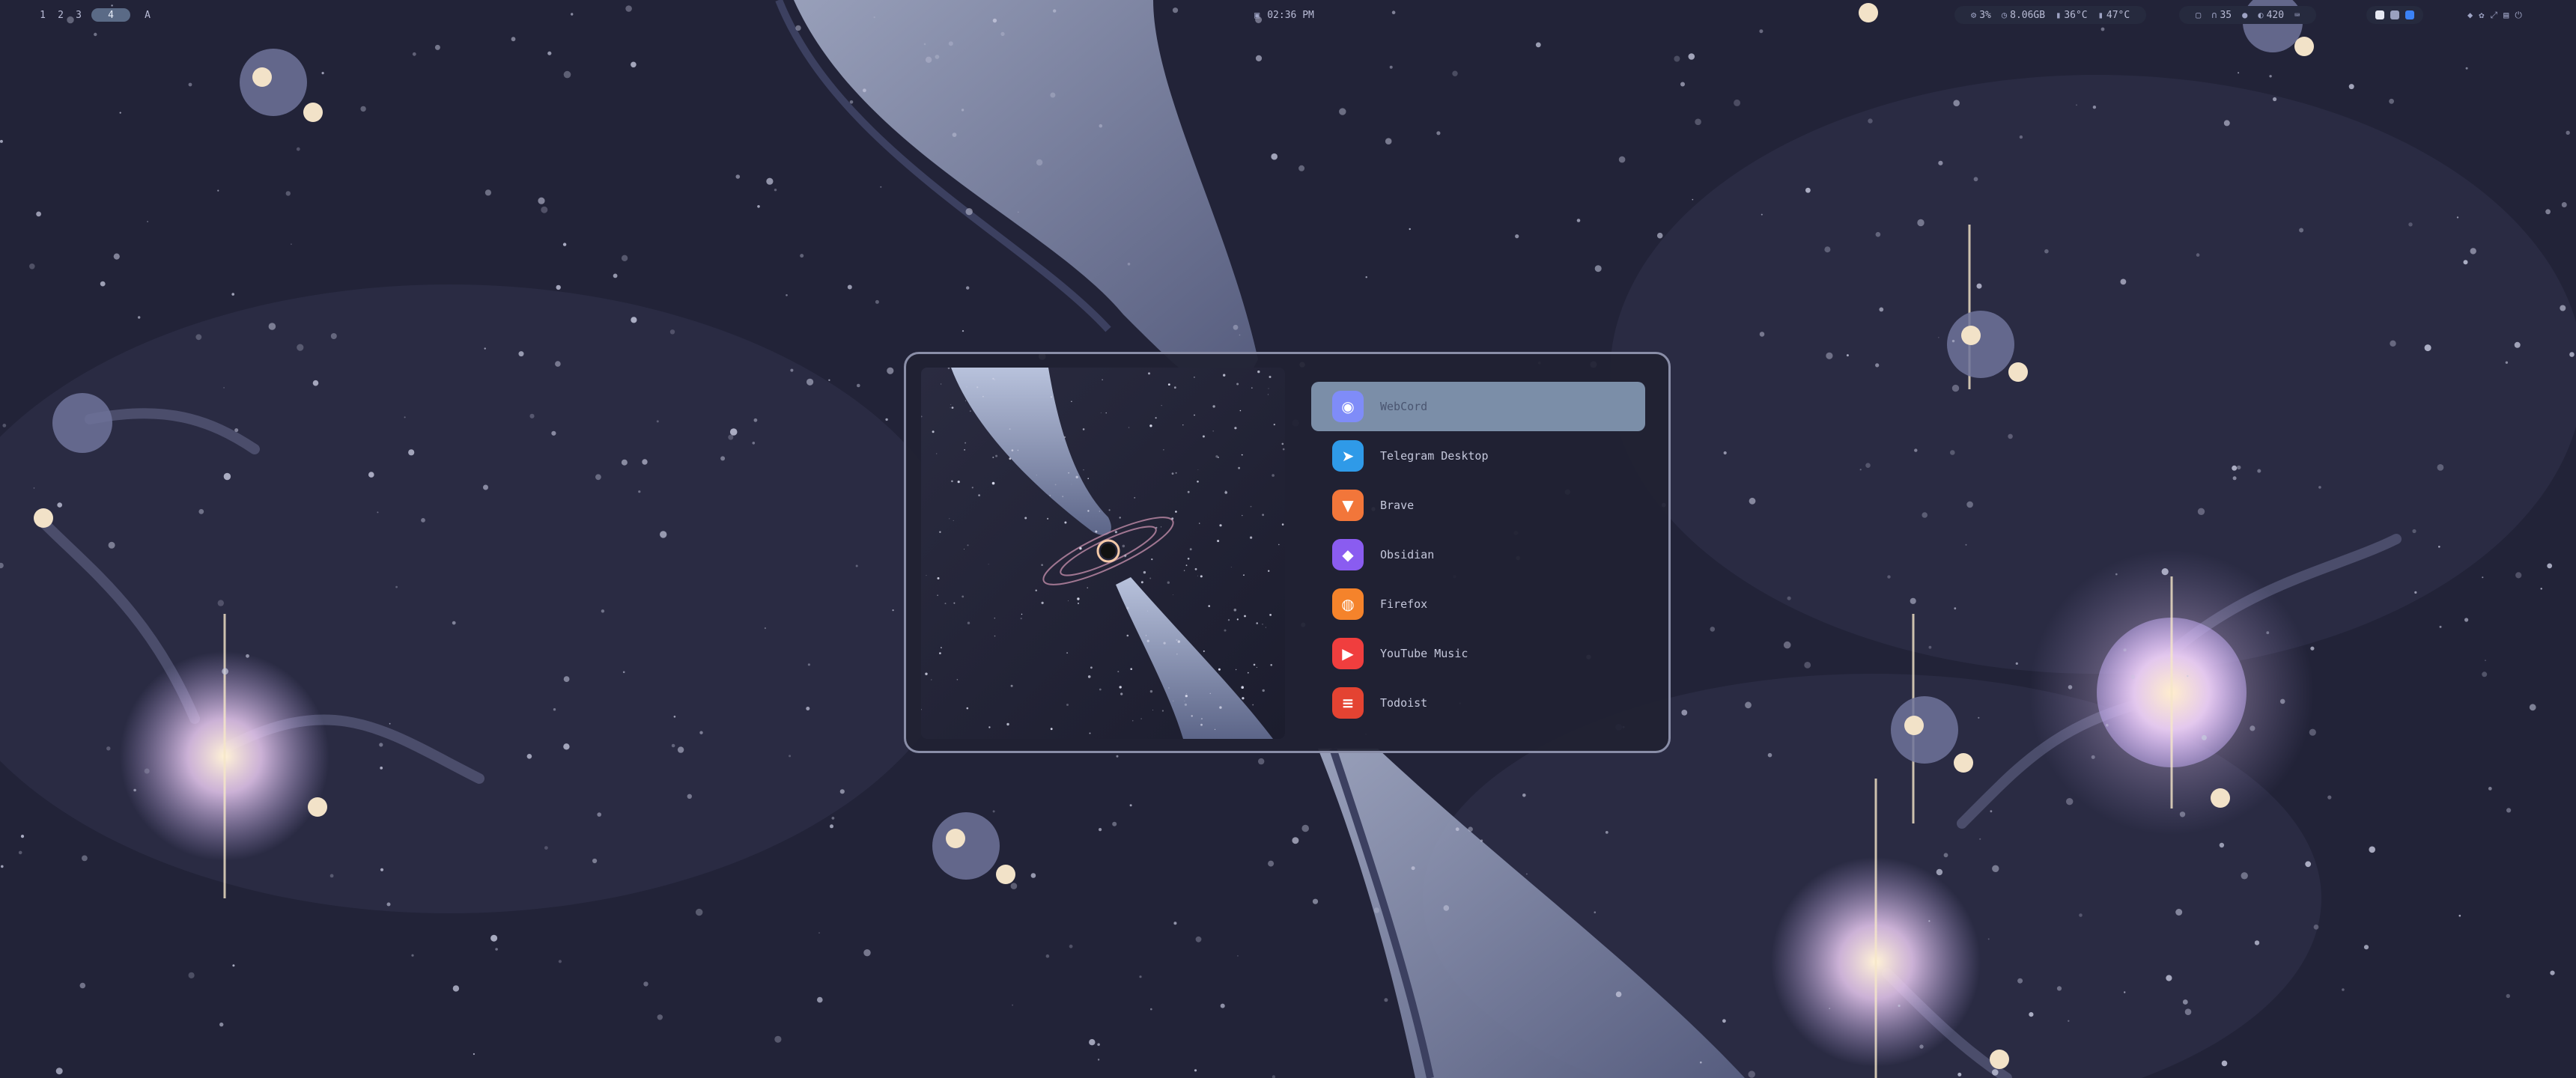  I want to click on todoist-icon: ≡, so click(1348, 703).